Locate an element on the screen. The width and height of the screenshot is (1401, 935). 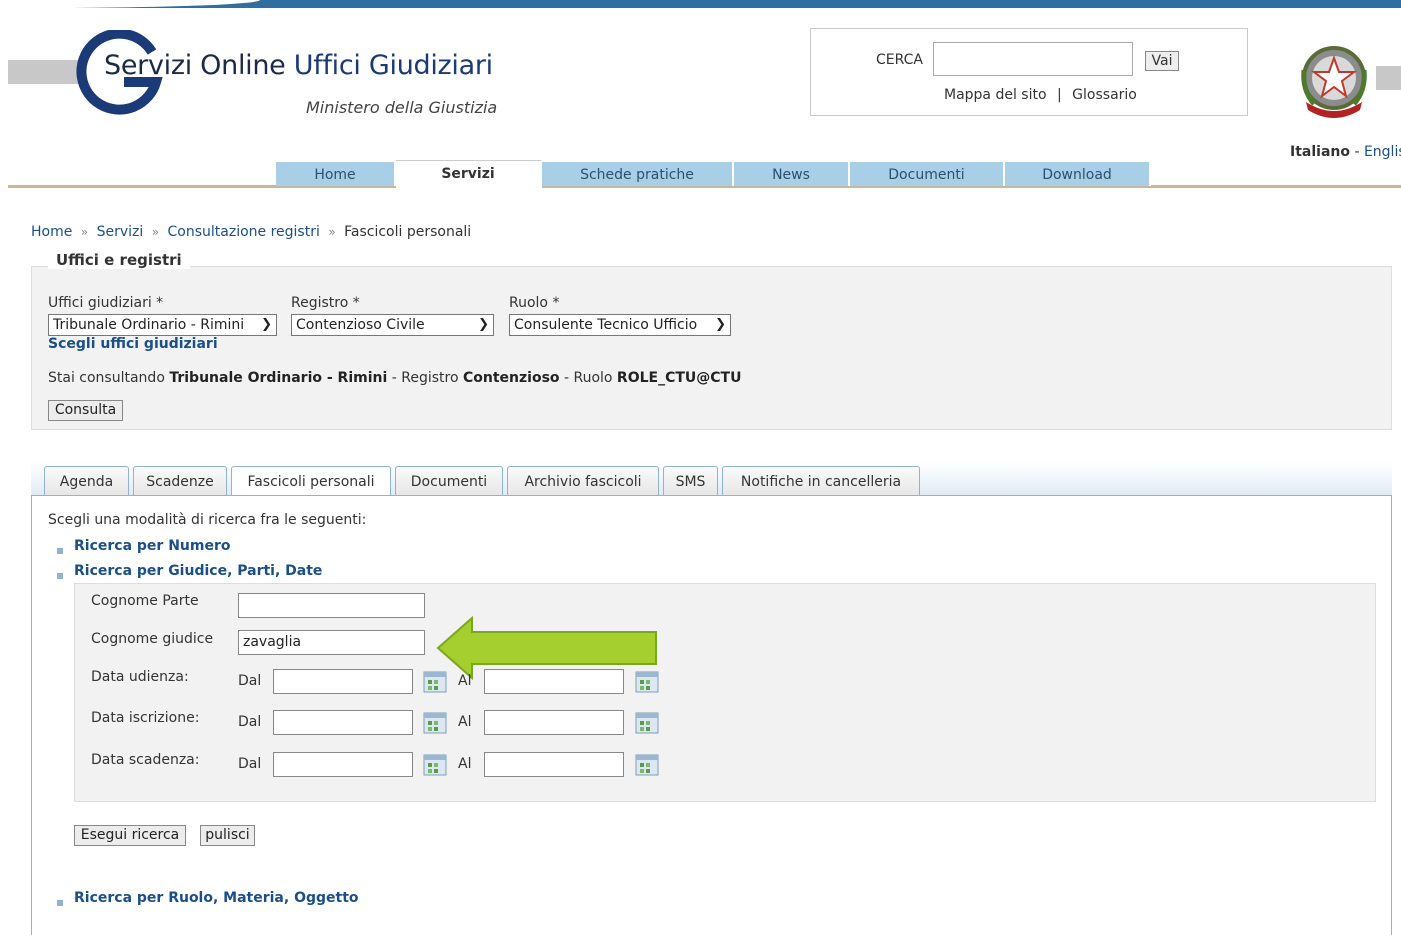
office-select: Tribunale Ordinario - Rimini ❯ is located at coordinates (162, 325).